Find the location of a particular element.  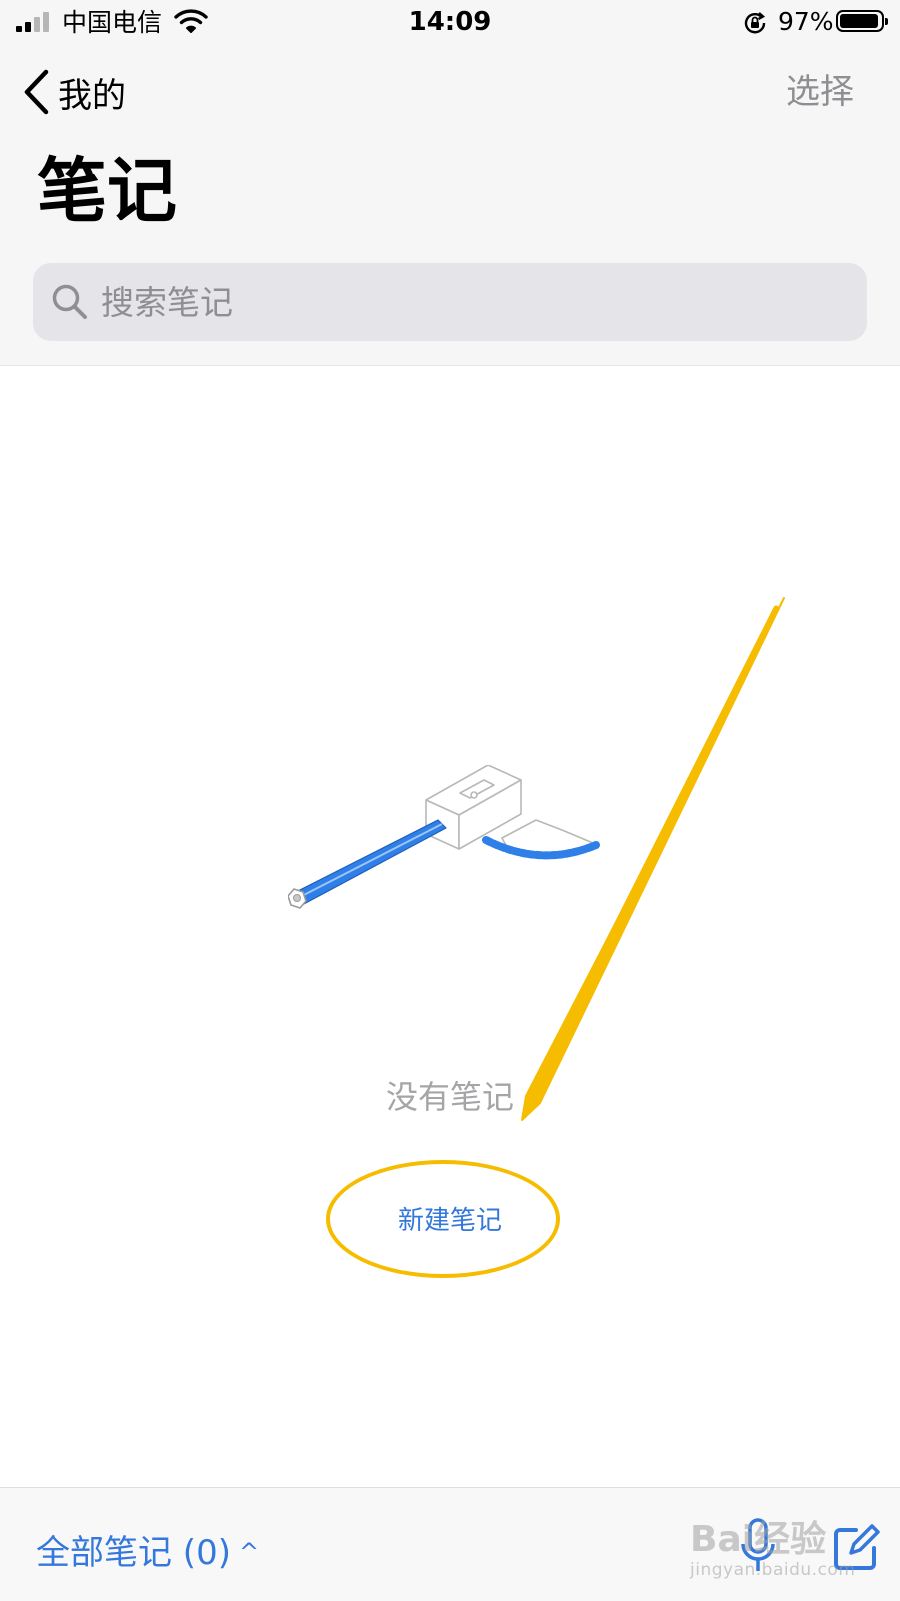

all-notes-folder-button: 全部笔记 (0) ^ is located at coordinates (147, 1549).